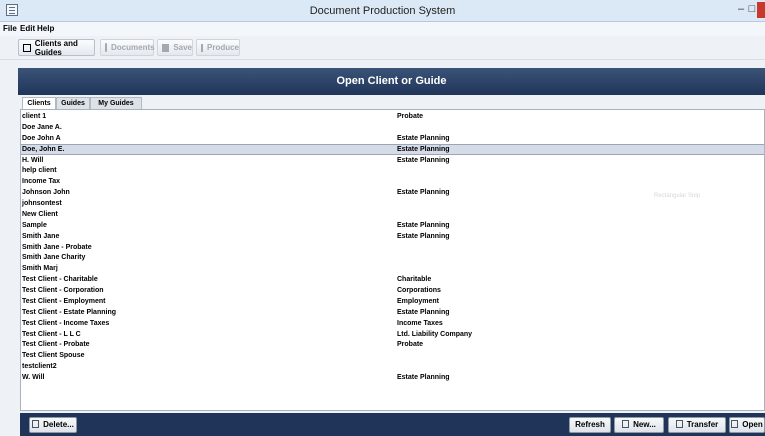  What do you see at coordinates (56, 345) in the screenshot?
I see `client-name: Test Client - Probate` at bounding box center [56, 345].